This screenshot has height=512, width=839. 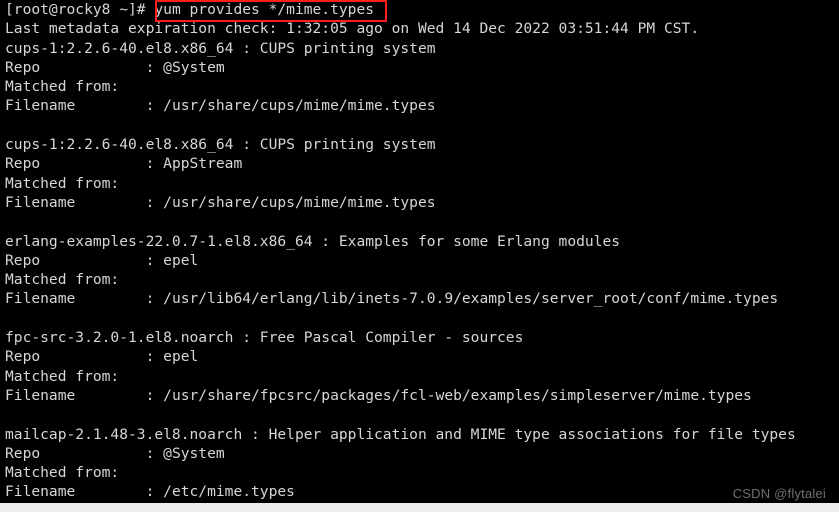 I want to click on package-filename-line: Filename : /etc/mime.types, so click(x=419, y=491).